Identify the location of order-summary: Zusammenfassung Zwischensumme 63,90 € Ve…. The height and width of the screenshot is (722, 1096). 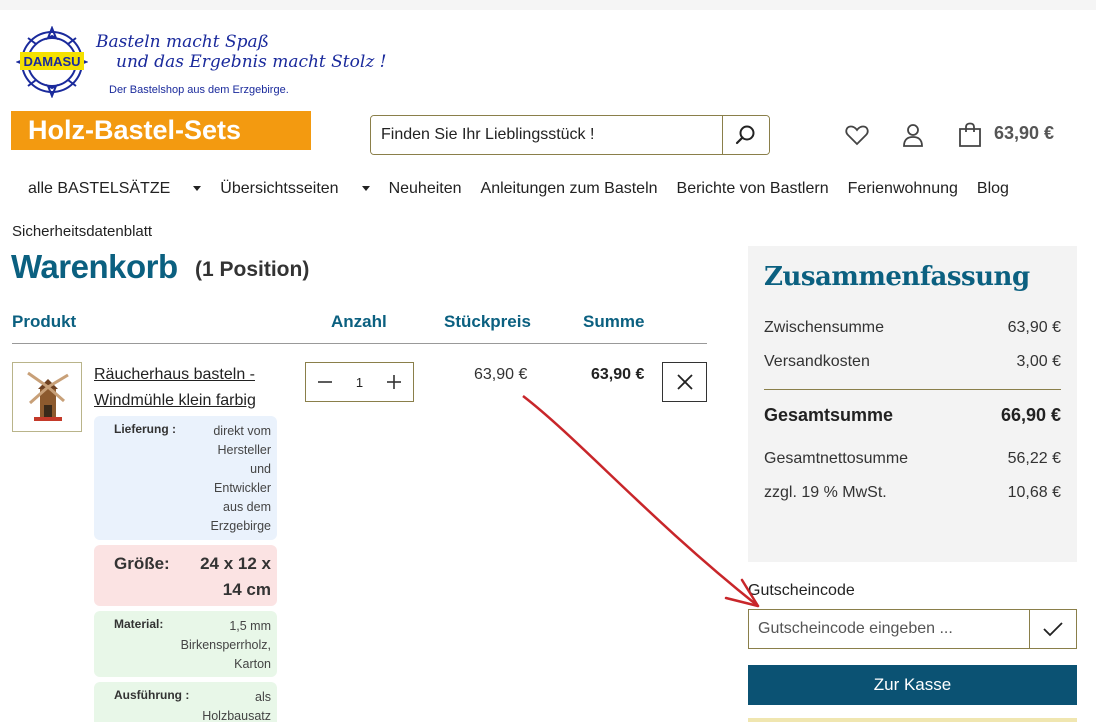
(912, 404).